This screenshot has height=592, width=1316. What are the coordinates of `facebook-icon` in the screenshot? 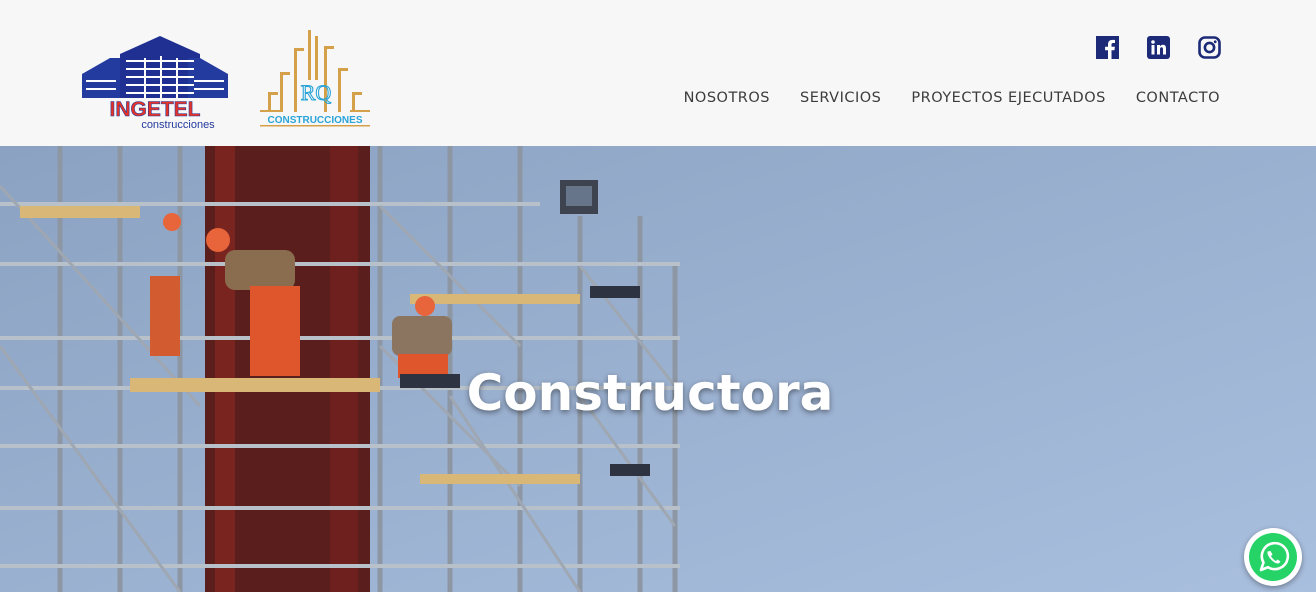 It's located at (1107, 47).